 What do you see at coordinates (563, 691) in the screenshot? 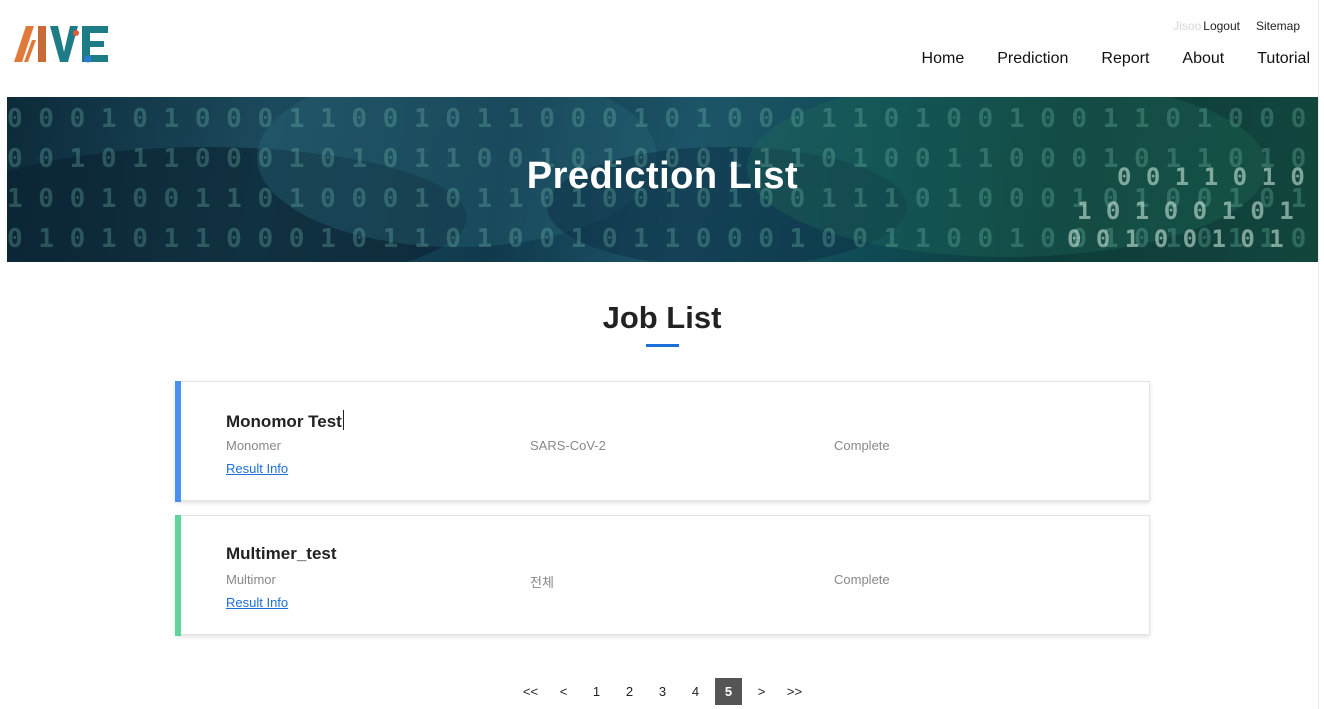
I see `prev-page-button: <` at bounding box center [563, 691].